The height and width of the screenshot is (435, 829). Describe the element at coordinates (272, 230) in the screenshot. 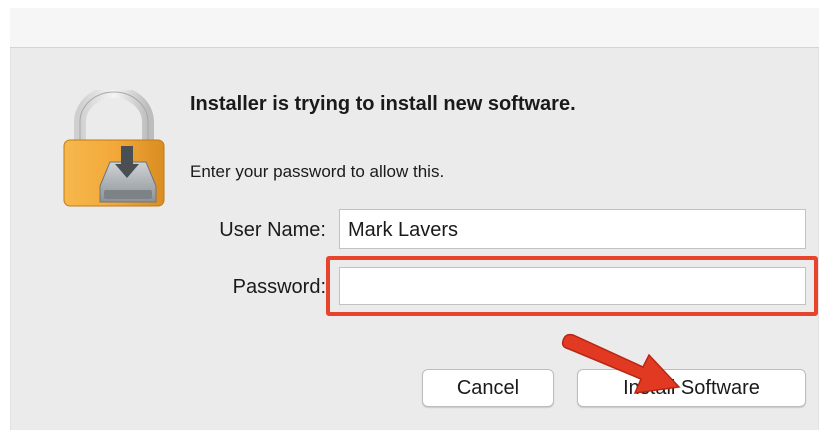

I see `username-label: User Name:` at that location.